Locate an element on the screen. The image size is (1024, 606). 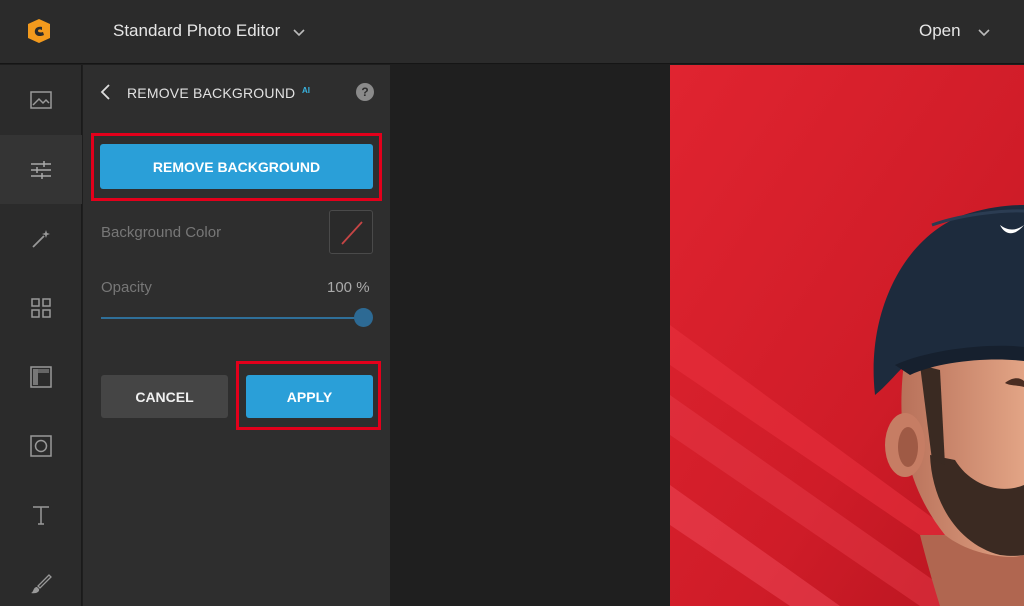
tool-rail is located at coordinates (41, 335).